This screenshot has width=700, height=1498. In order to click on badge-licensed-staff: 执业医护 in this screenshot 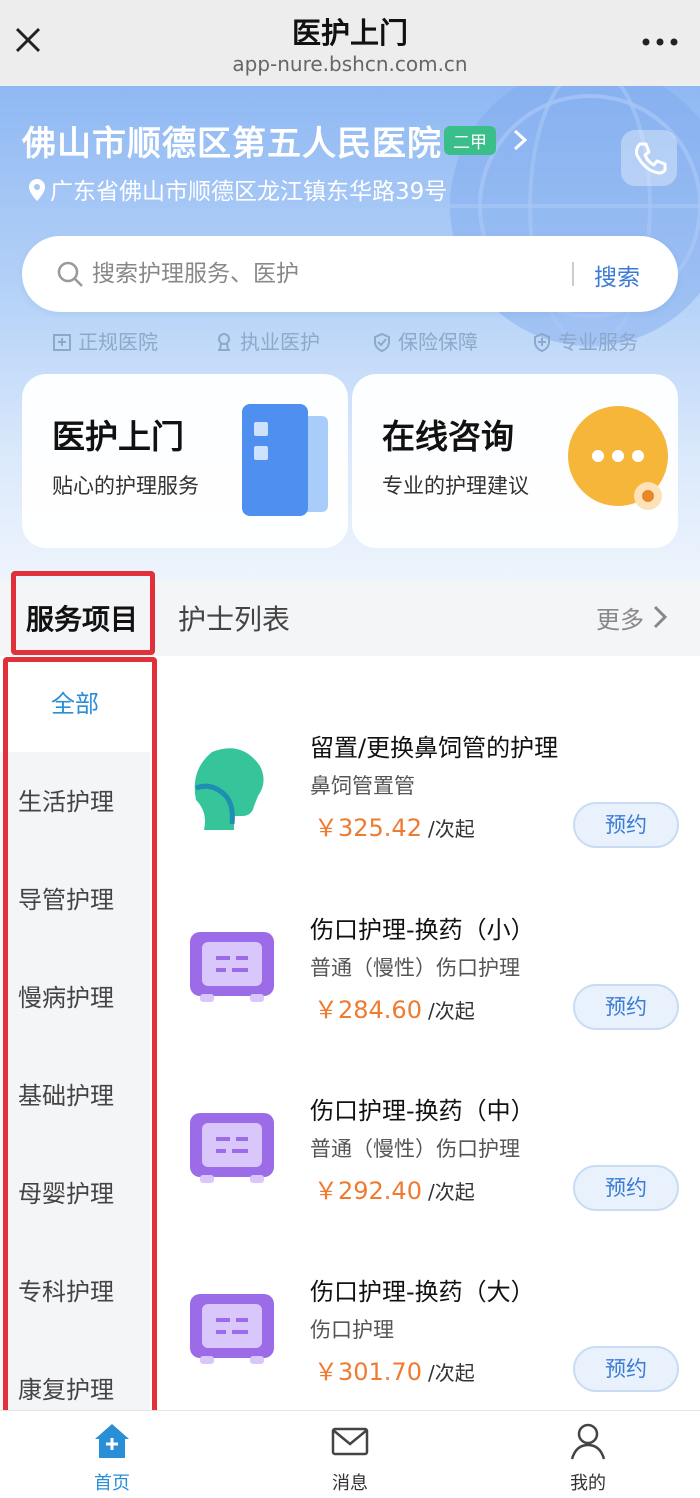, I will do `click(267, 340)`.